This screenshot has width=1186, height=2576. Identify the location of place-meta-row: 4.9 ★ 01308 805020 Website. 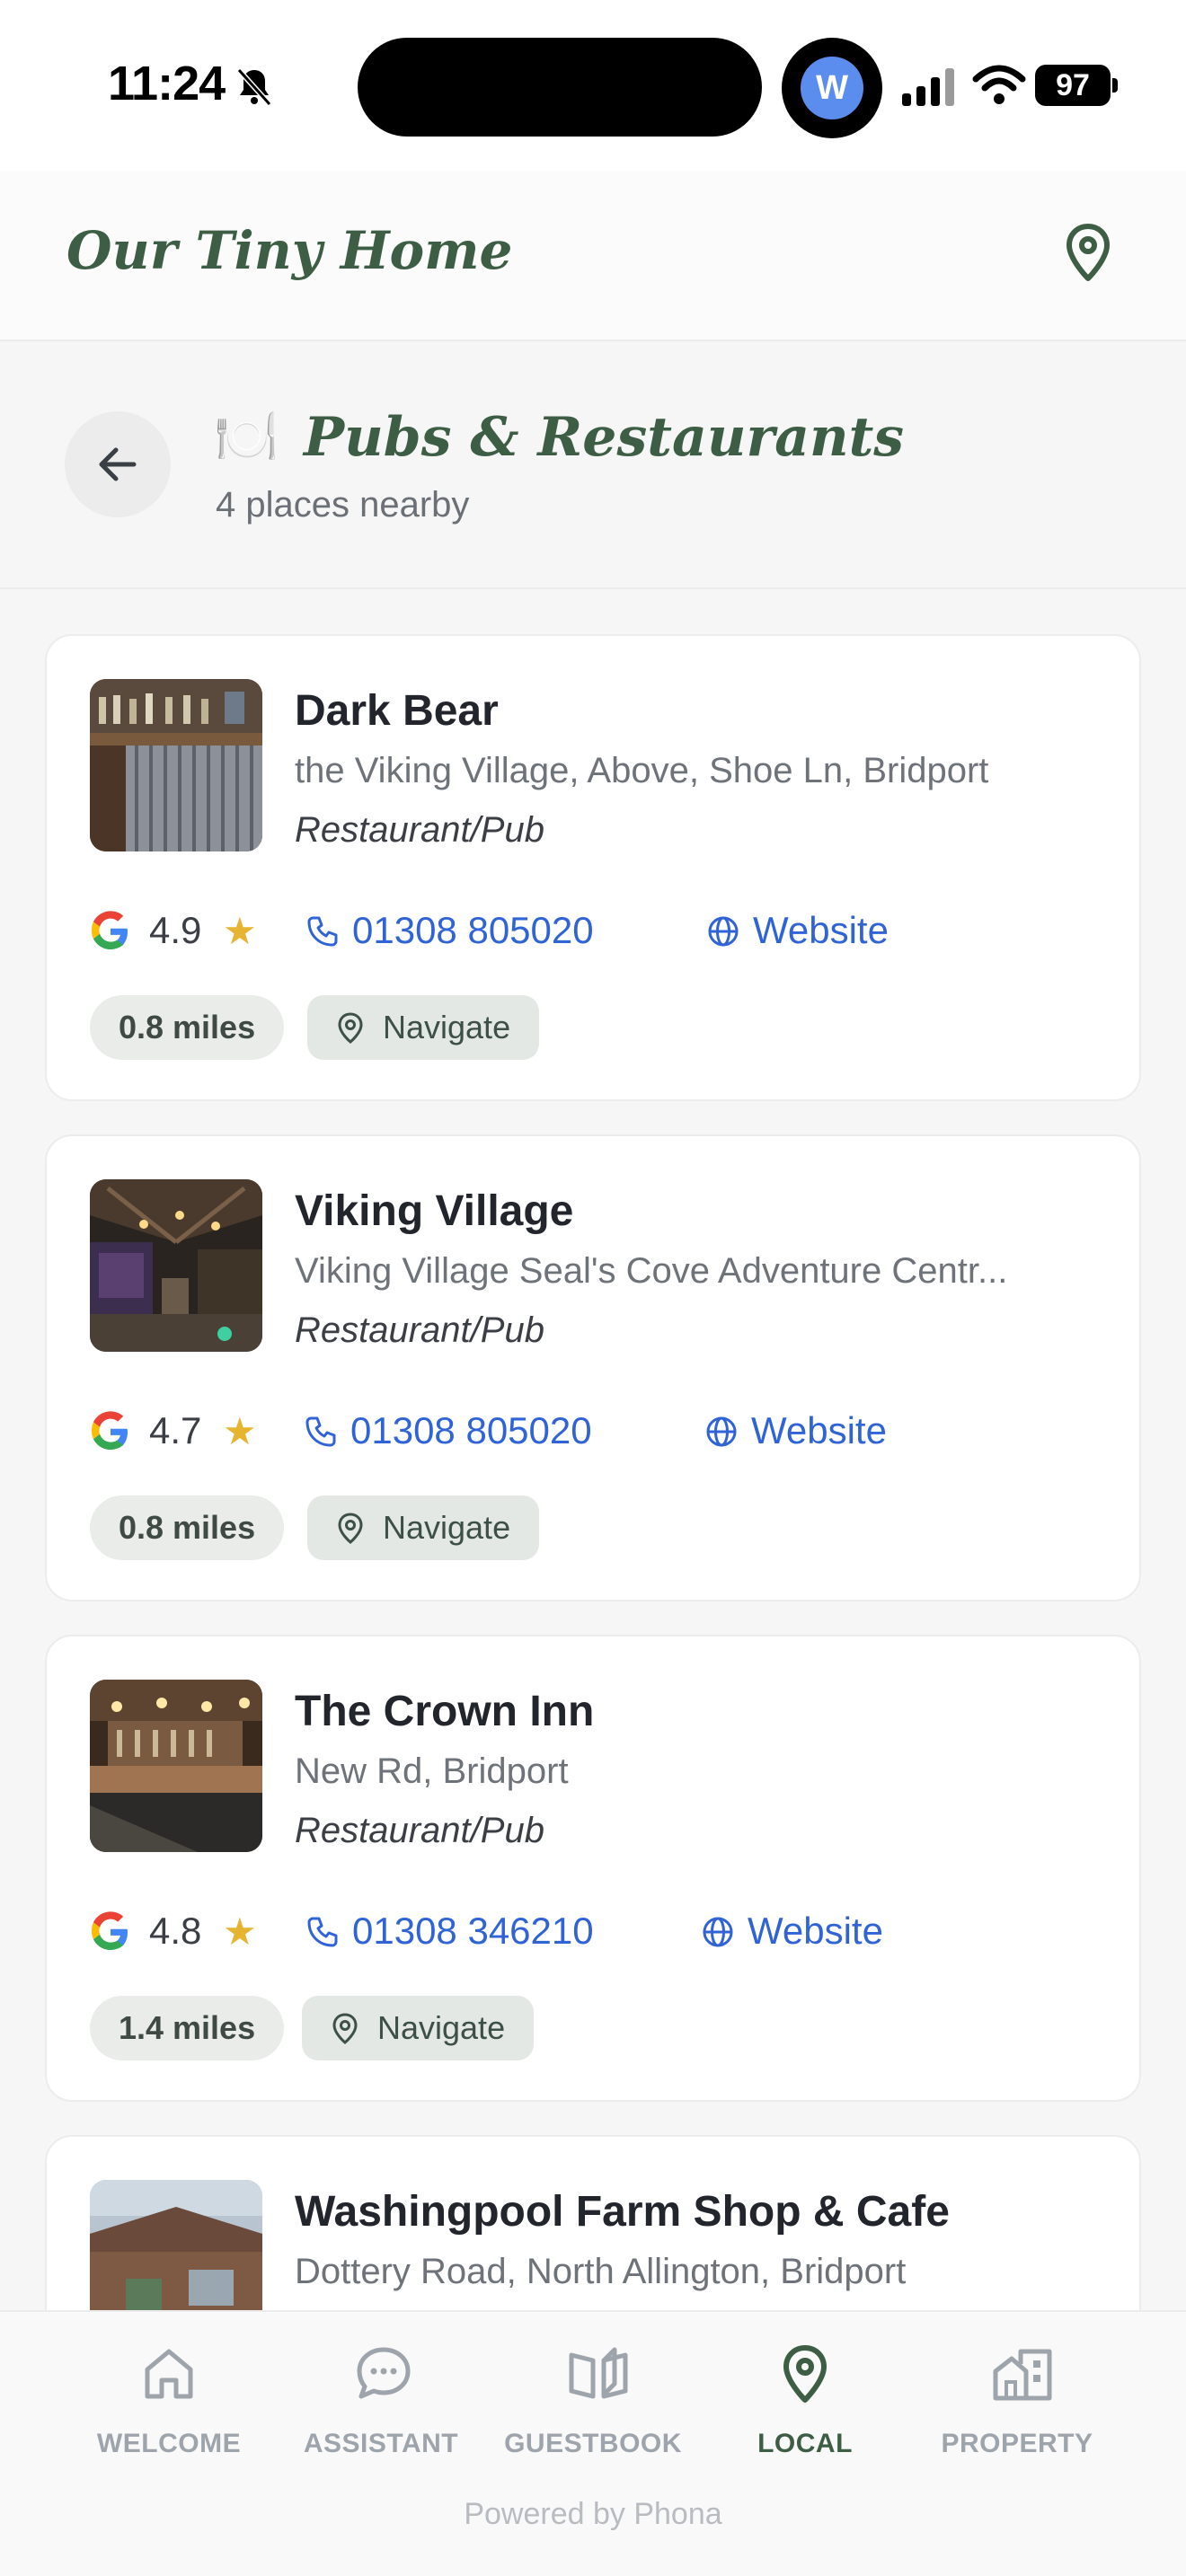
(593, 931).